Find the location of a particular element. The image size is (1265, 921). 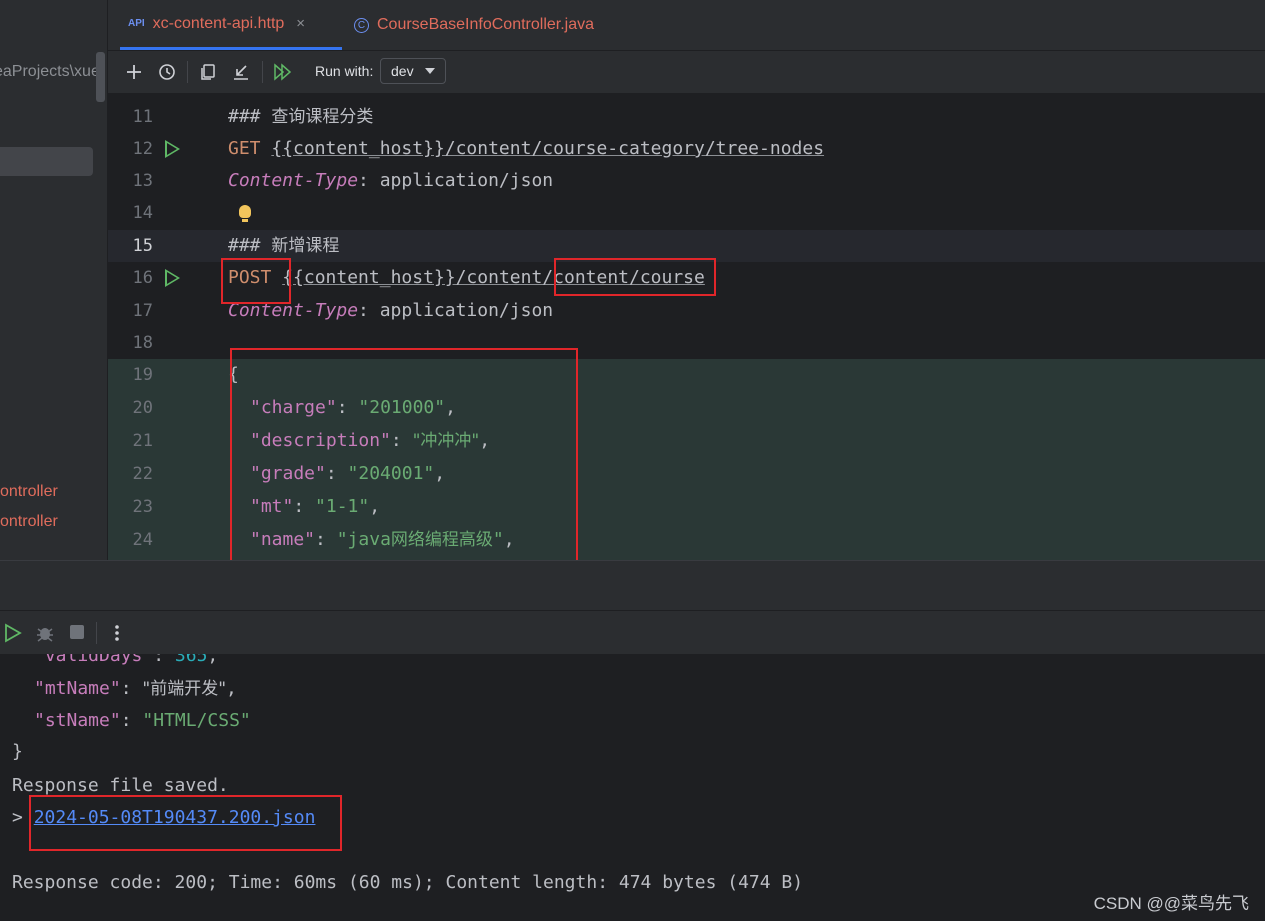

run-all-icon is located at coordinates (283, 72).